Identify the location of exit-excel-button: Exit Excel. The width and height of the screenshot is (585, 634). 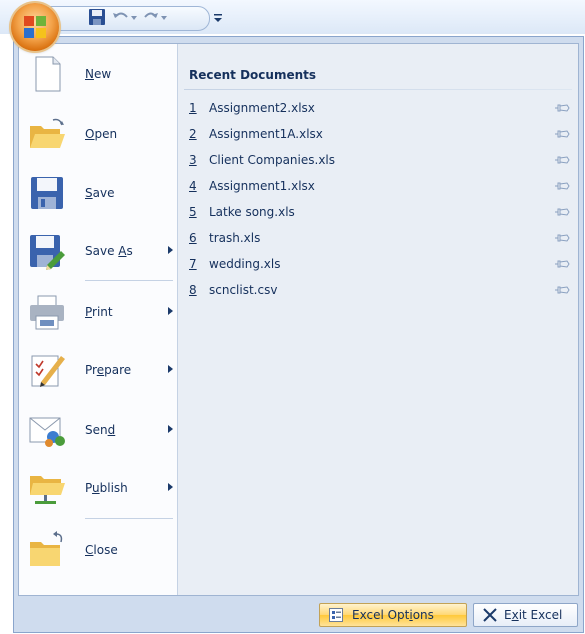
(525, 615).